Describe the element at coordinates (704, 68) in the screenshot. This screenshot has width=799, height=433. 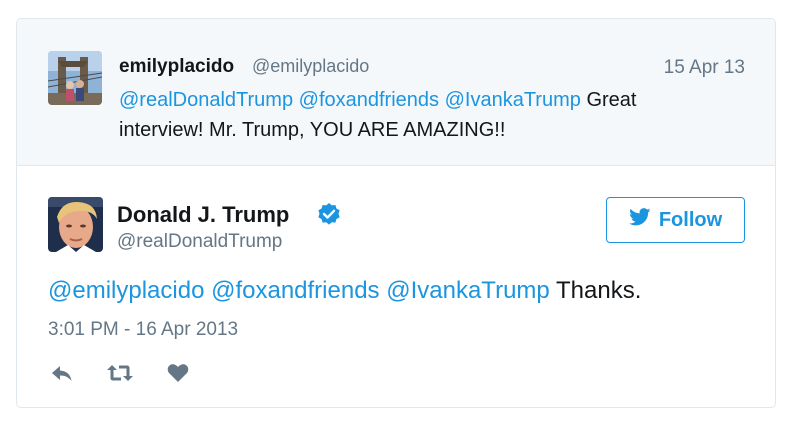
I see `parent-tweet-date: 15 Apr 13` at that location.